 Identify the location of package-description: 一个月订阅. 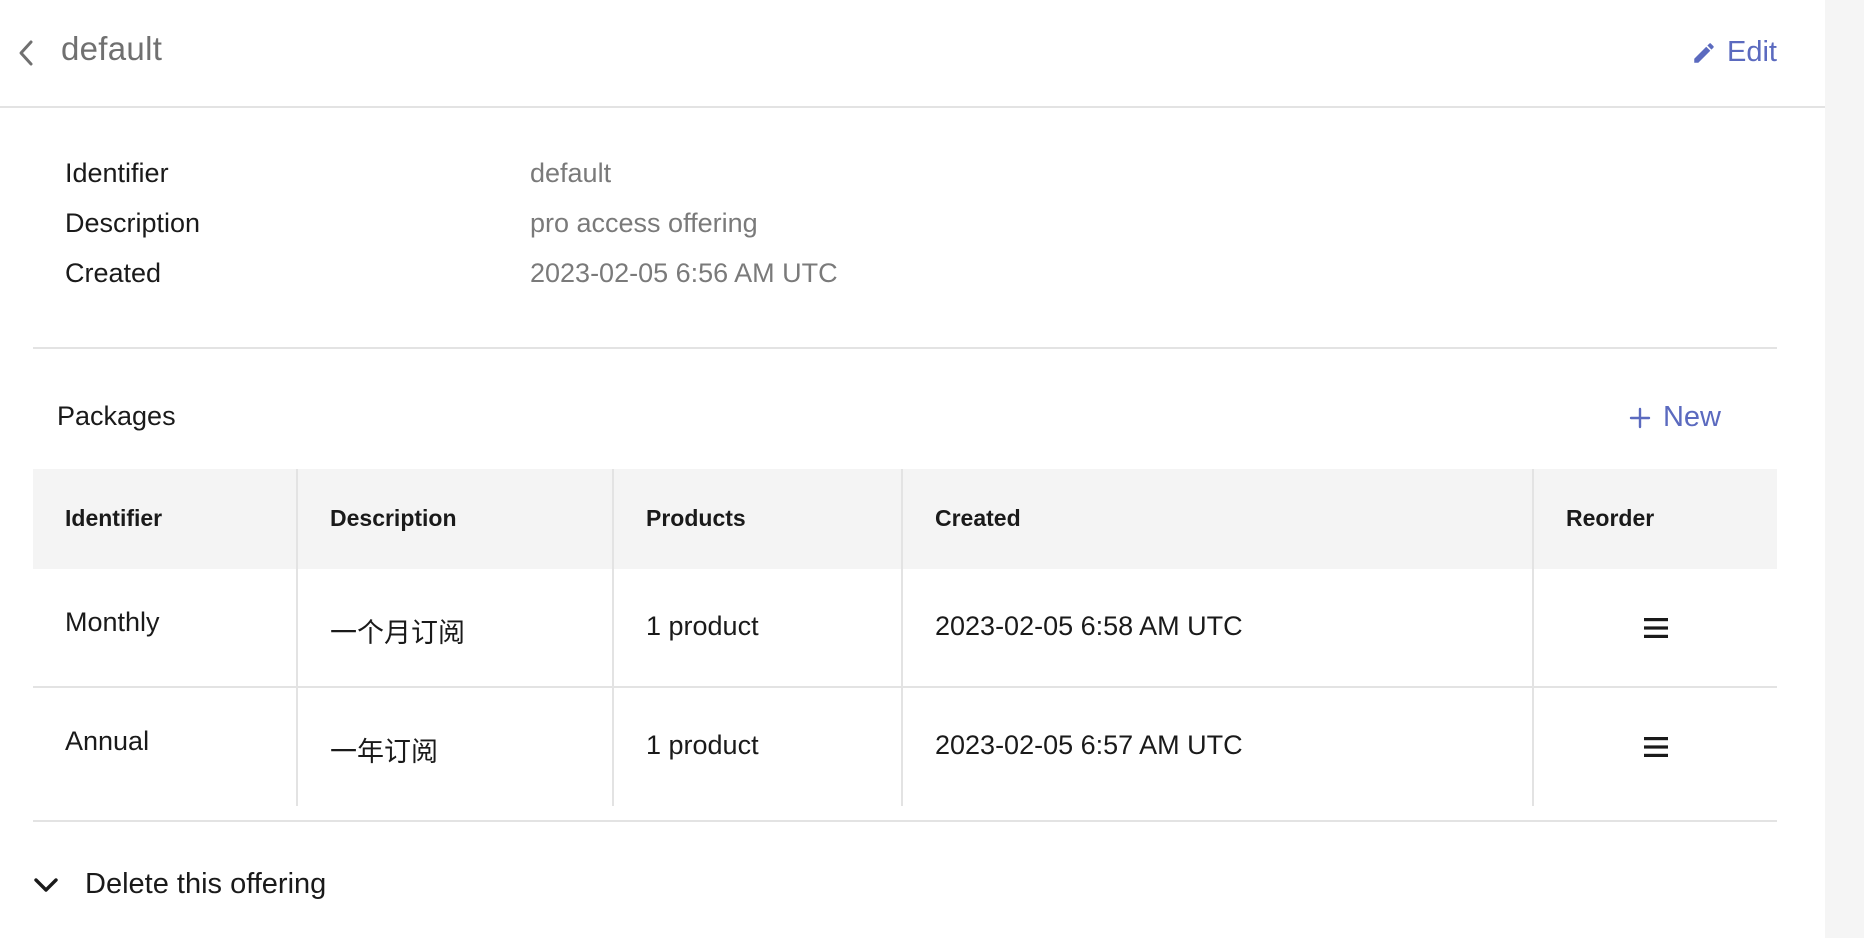
(397, 633).